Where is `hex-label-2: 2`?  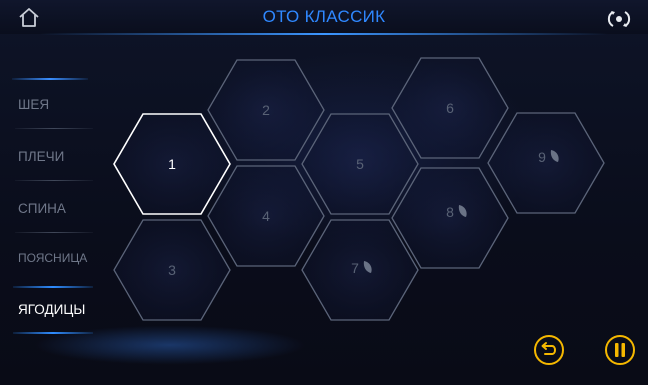 hex-label-2: 2 is located at coordinates (266, 110).